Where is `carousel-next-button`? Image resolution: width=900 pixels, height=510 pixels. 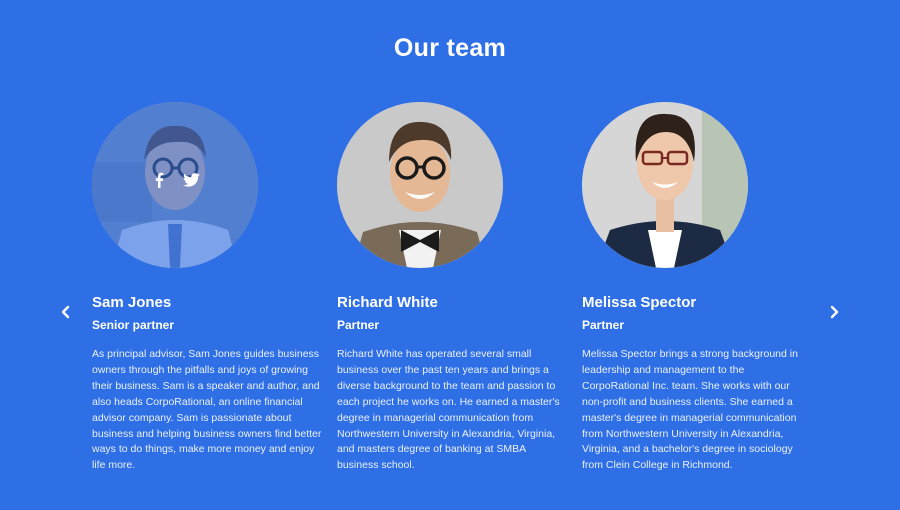 carousel-next-button is located at coordinates (834, 312).